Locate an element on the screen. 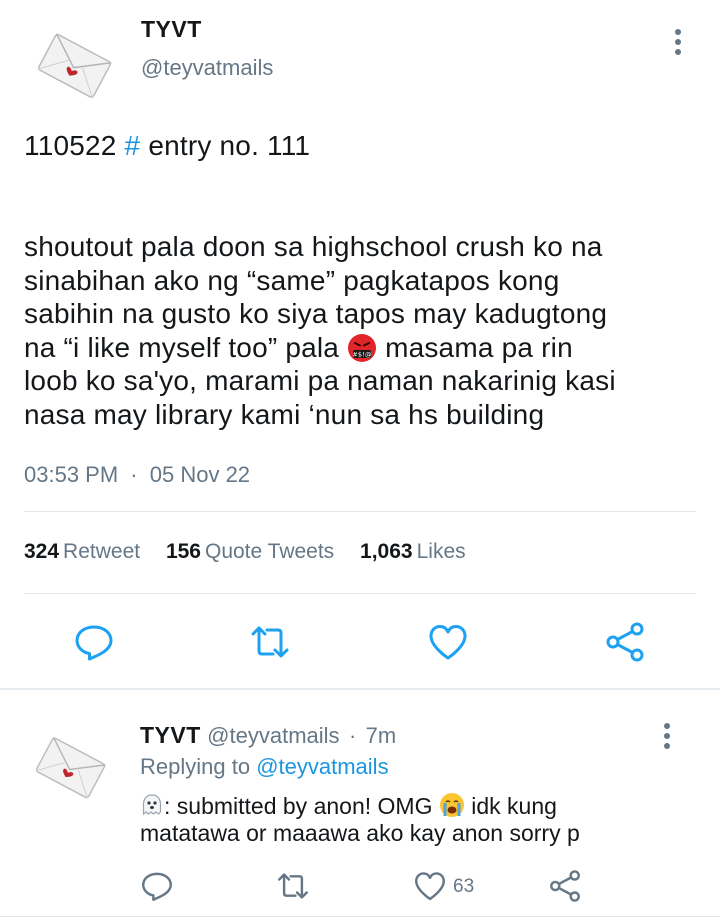  reply-line-part: idk kung is located at coordinates (514, 806).